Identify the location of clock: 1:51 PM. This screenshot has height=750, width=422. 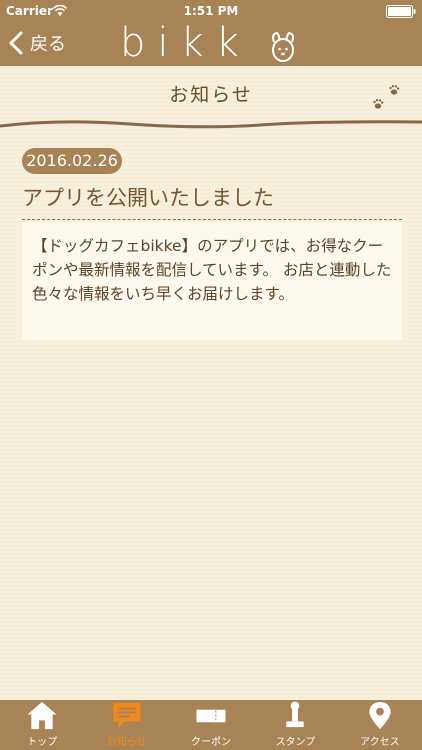
(211, 11).